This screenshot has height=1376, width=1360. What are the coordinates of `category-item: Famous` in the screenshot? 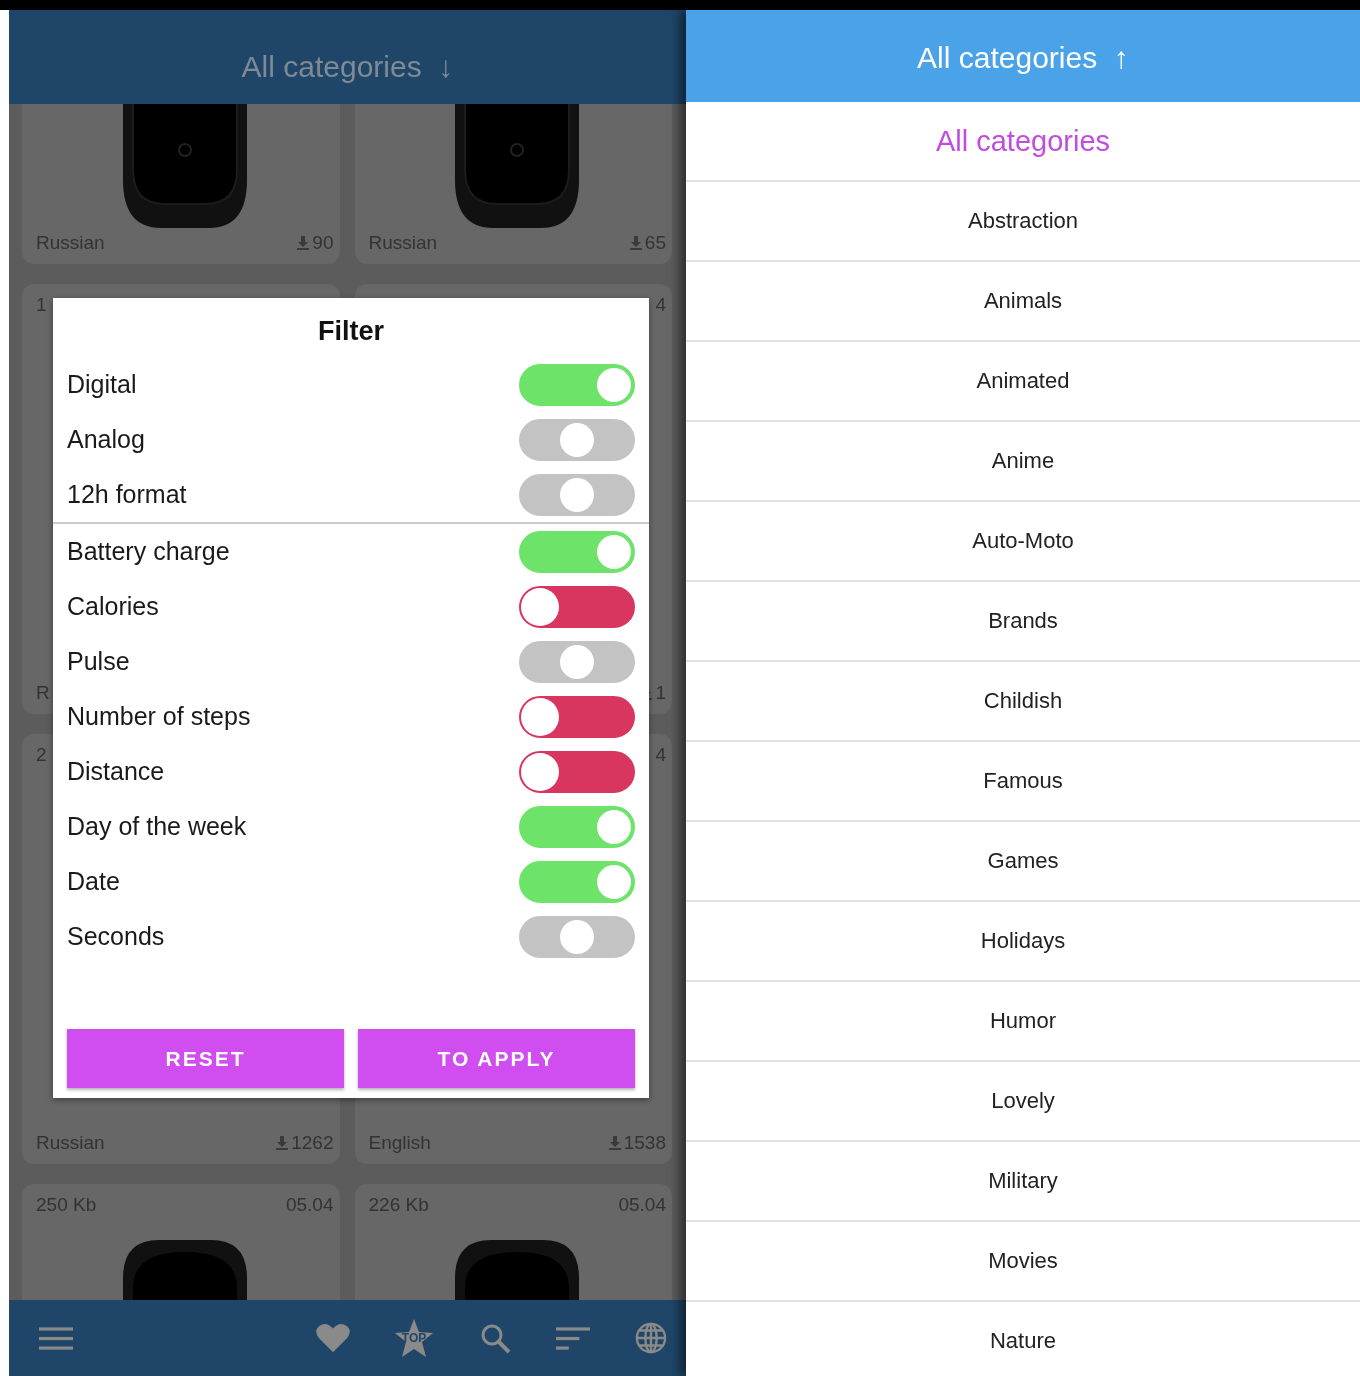 It's located at (1023, 782).